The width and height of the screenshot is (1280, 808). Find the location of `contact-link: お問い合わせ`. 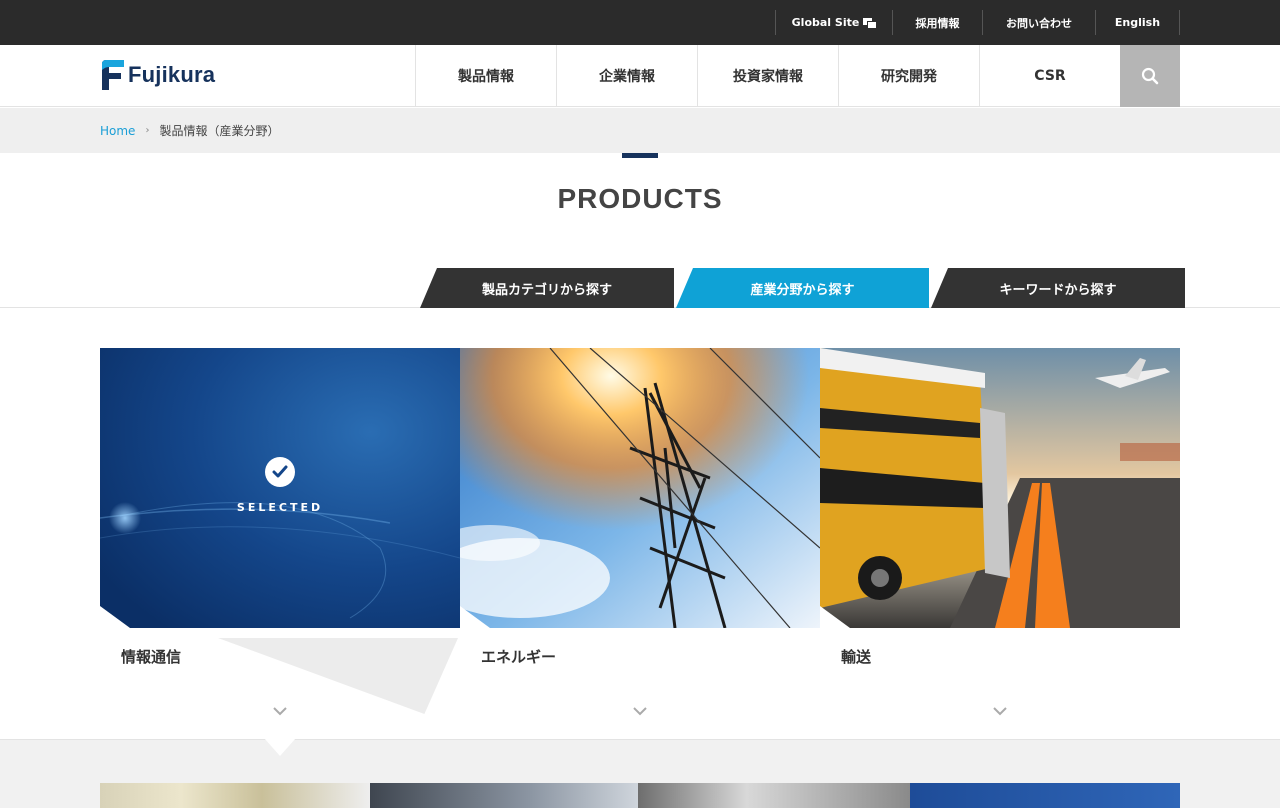

contact-link: お問い合わせ is located at coordinates (1038, 22).